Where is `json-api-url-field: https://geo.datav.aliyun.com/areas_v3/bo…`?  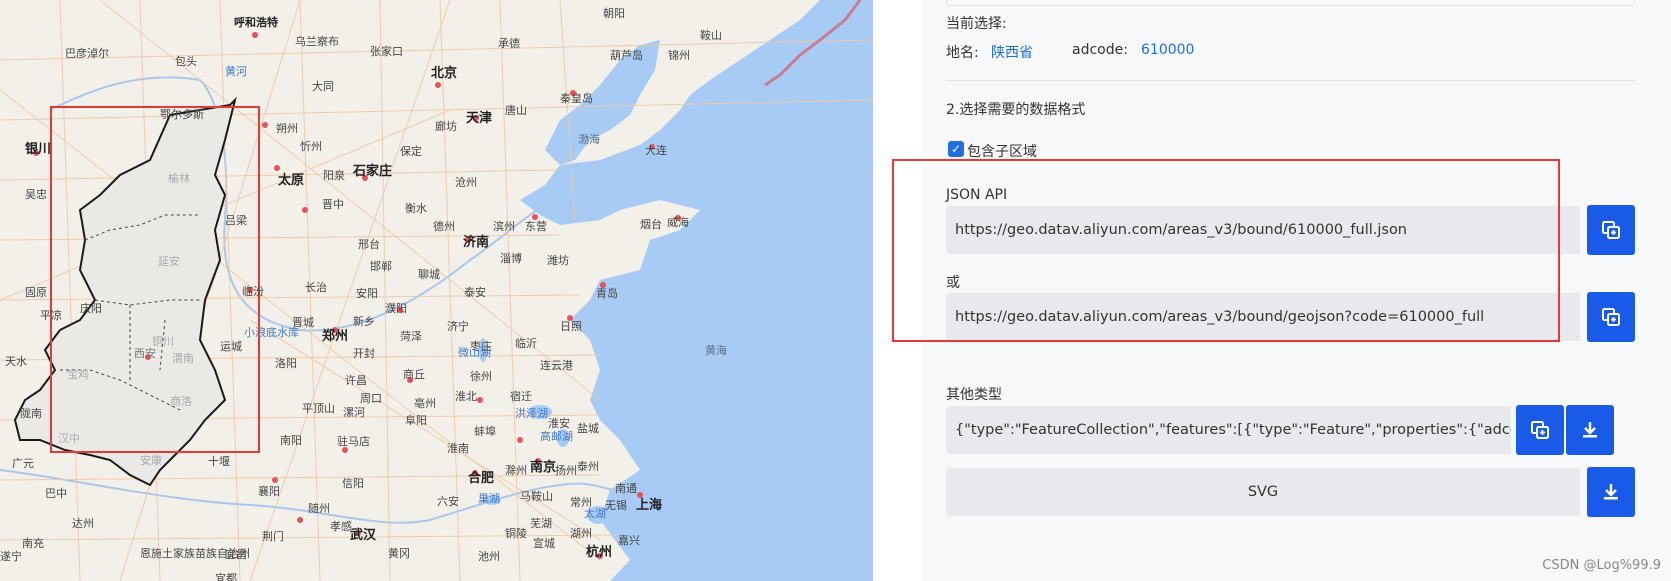 json-api-url-field: https://geo.datav.aliyun.com/areas_v3/bo… is located at coordinates (1263, 230).